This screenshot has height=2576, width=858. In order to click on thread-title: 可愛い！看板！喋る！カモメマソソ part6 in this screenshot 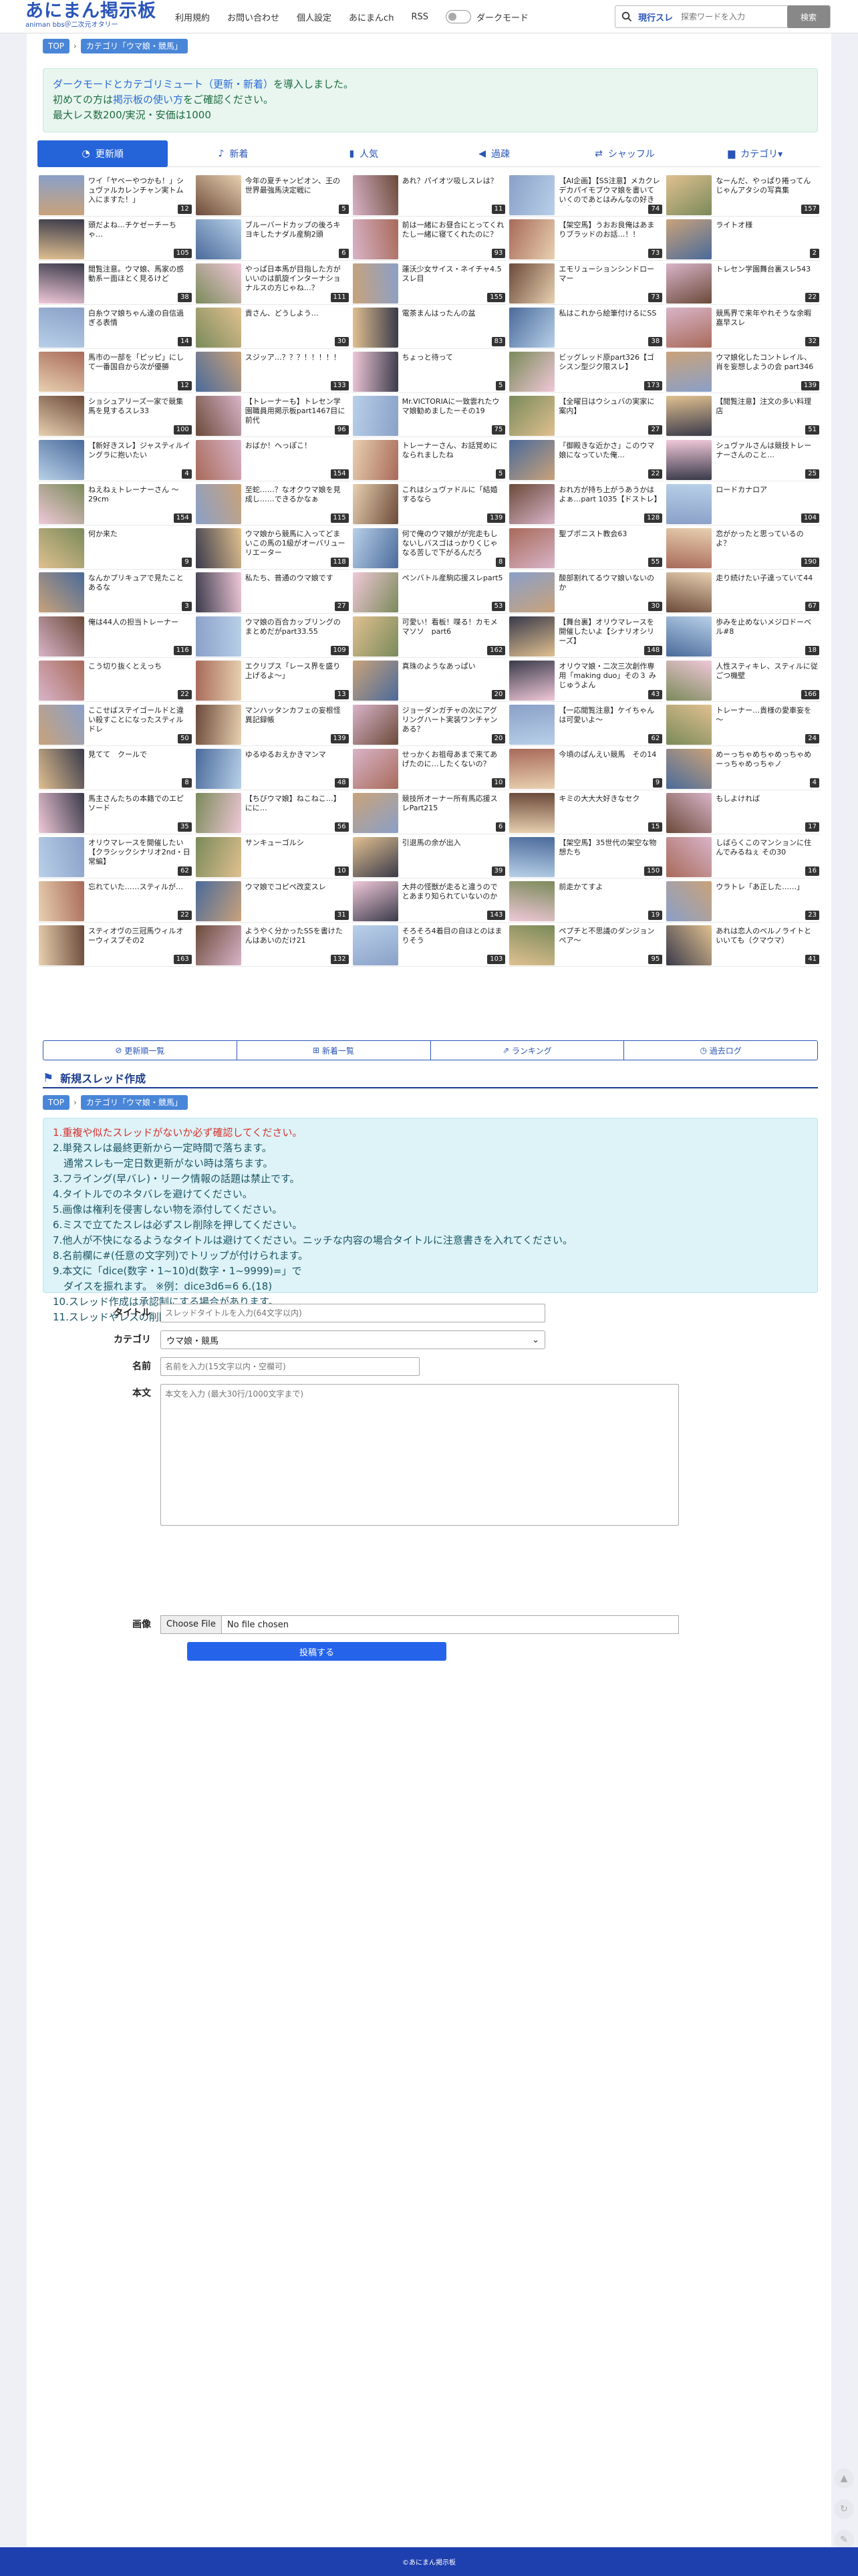, I will do `click(453, 627)`.